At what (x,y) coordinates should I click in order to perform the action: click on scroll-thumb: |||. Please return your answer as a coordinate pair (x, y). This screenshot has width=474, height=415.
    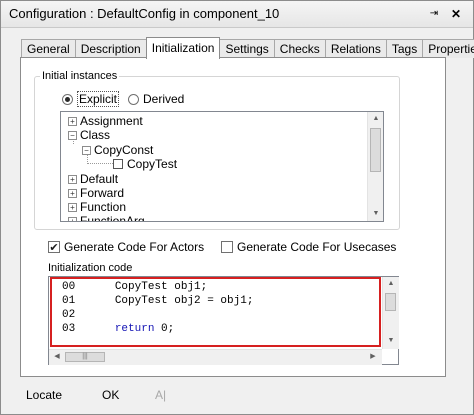
    Looking at the image, I should click on (85, 357).